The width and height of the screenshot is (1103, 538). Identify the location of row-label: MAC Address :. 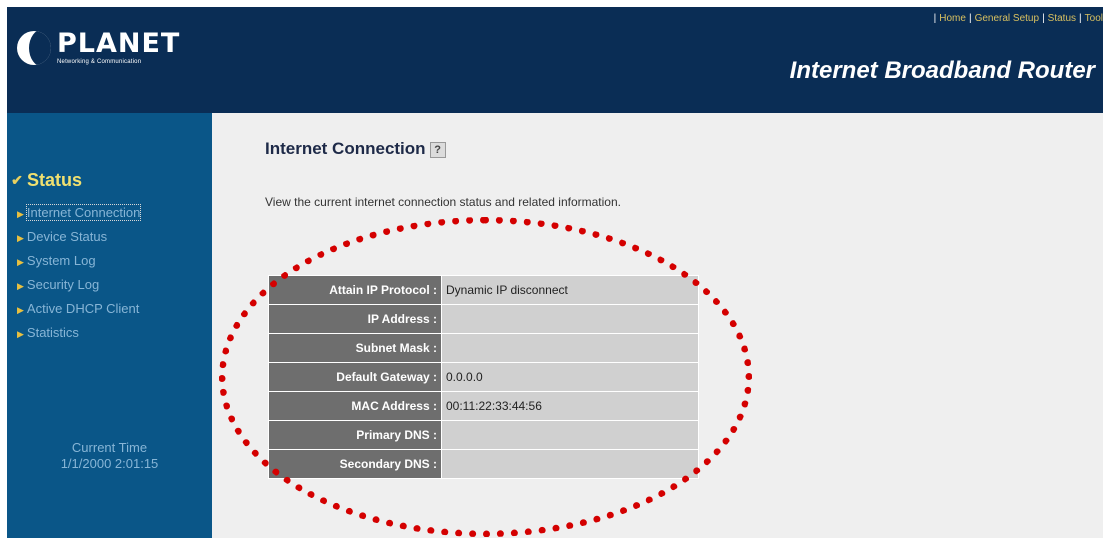
(355, 406).